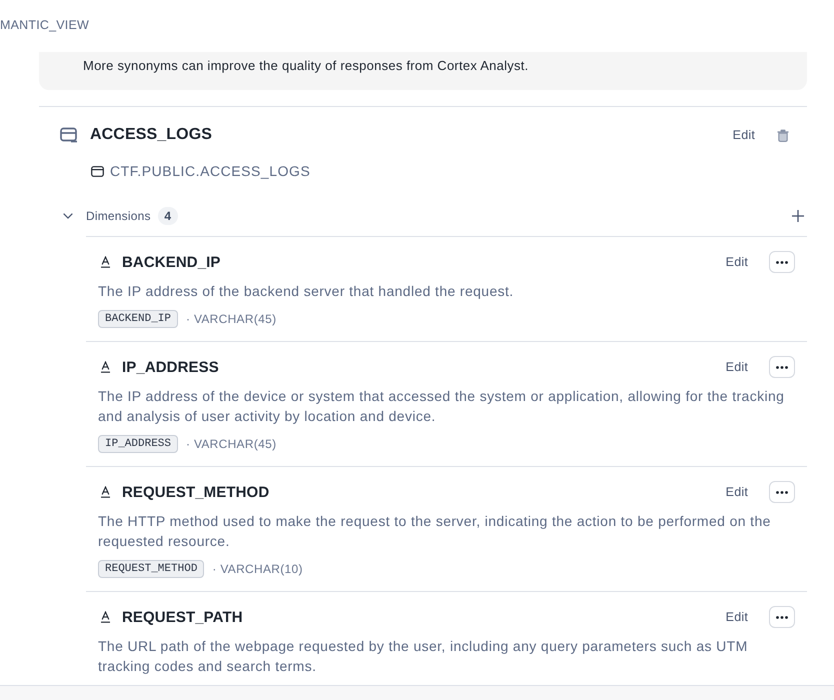  I want to click on breadcrumb-text: MANTIC_VIEW, so click(45, 25).